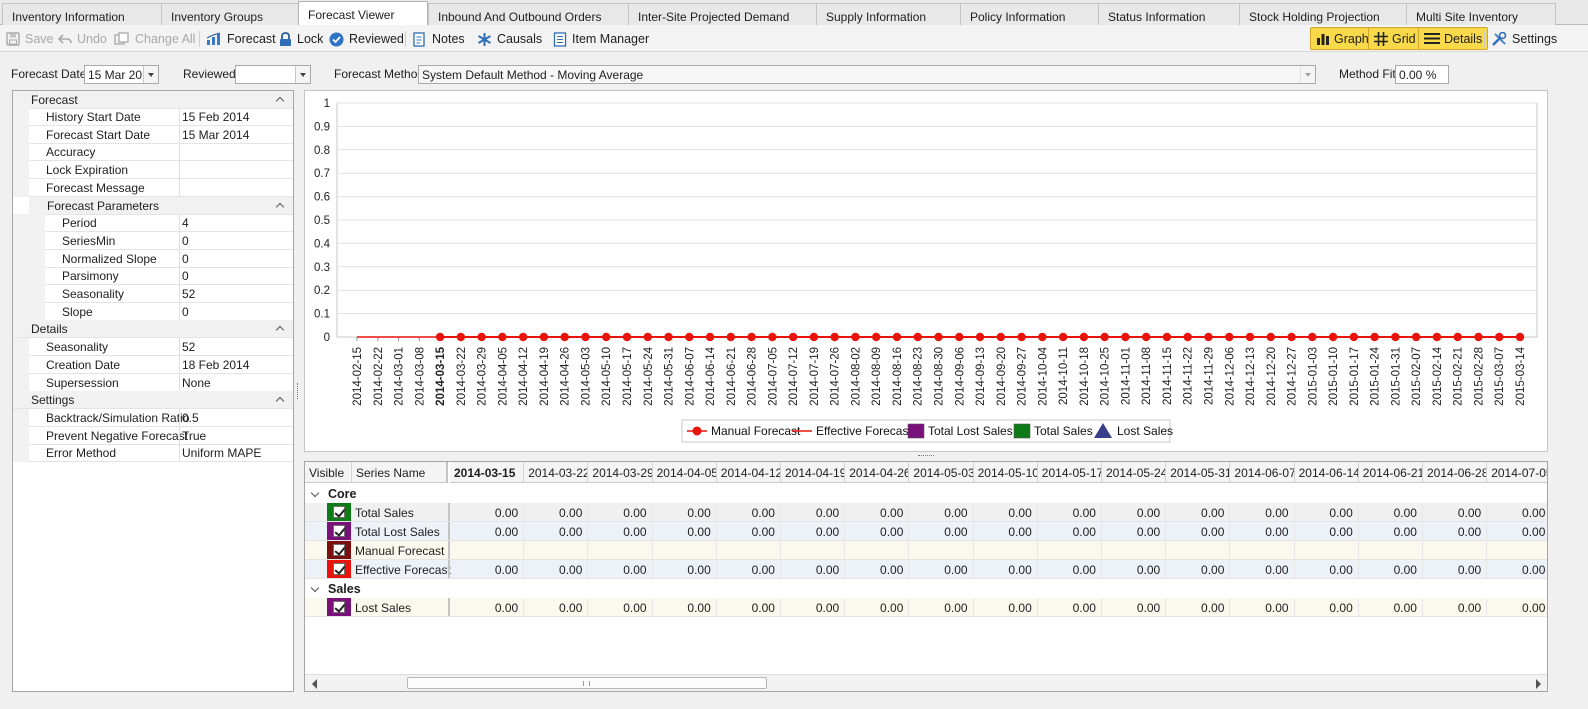 The width and height of the screenshot is (1588, 709). What do you see at coordinates (1262, 472) in the screenshot?
I see `column-header-date: 2014-06-07` at bounding box center [1262, 472].